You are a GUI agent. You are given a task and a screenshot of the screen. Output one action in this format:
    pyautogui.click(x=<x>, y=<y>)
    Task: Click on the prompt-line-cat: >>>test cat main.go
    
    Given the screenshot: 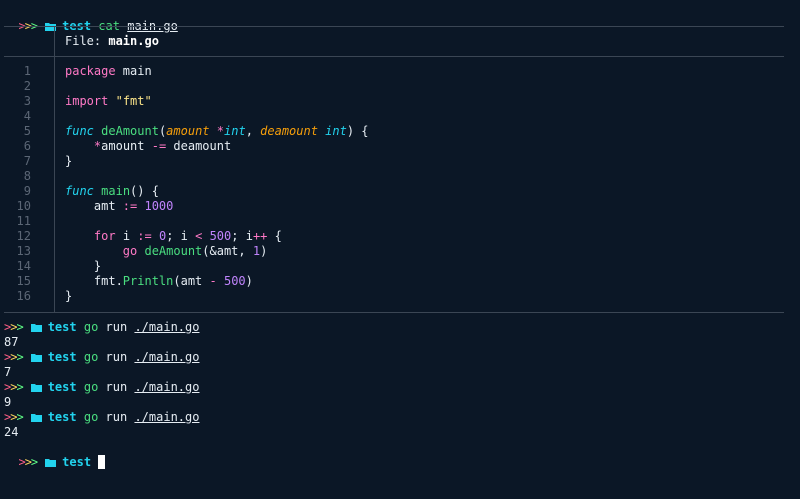 What is the action you would take?
    pyautogui.click(x=90, y=18)
    